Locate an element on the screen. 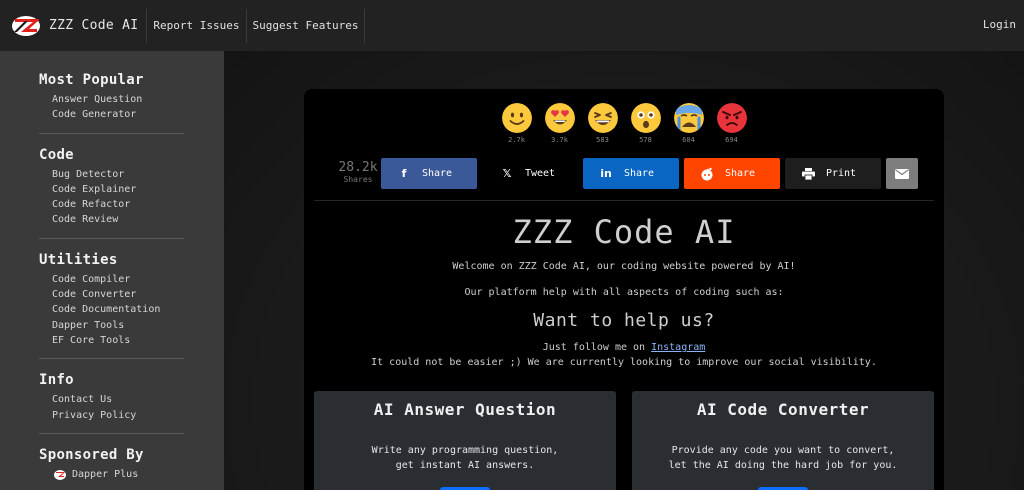 This screenshot has width=1024, height=490. sponsor-label: Dapper Plus is located at coordinates (105, 475).